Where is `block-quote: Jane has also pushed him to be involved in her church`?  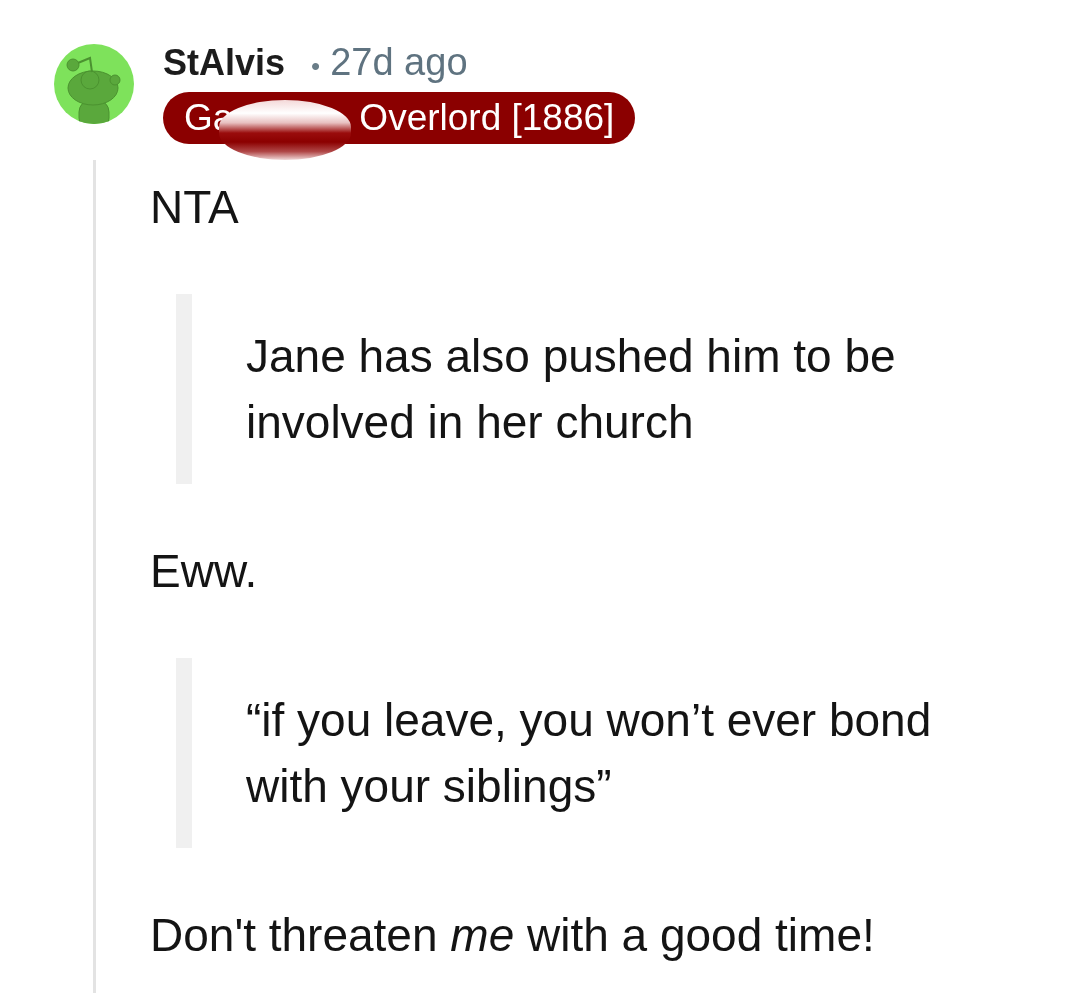 block-quote: Jane has also pushed him to be involved in her church is located at coordinates (576, 389).